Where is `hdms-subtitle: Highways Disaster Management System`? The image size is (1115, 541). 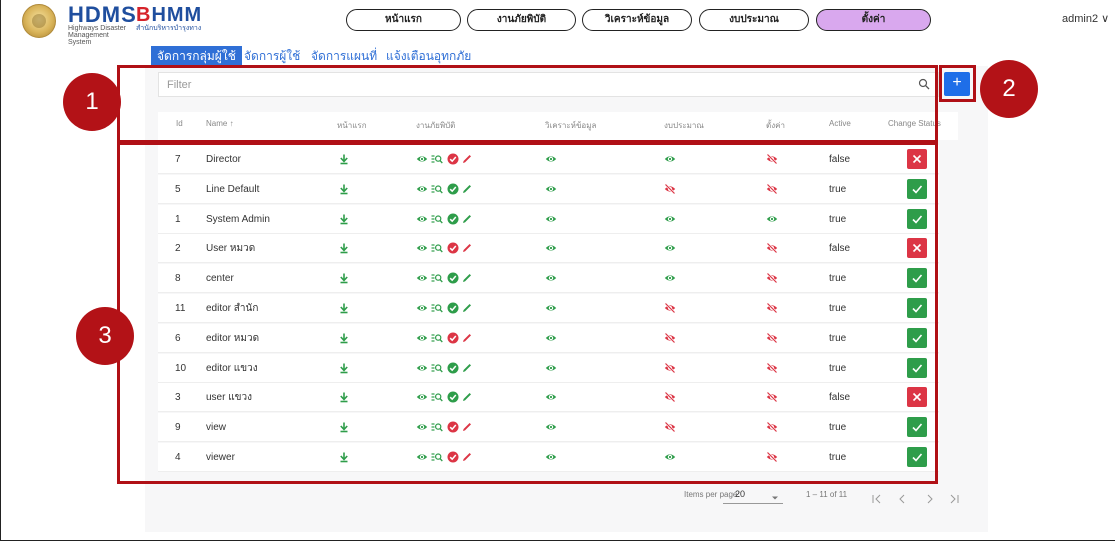 hdms-subtitle: Highways Disaster Management System is located at coordinates (97, 35).